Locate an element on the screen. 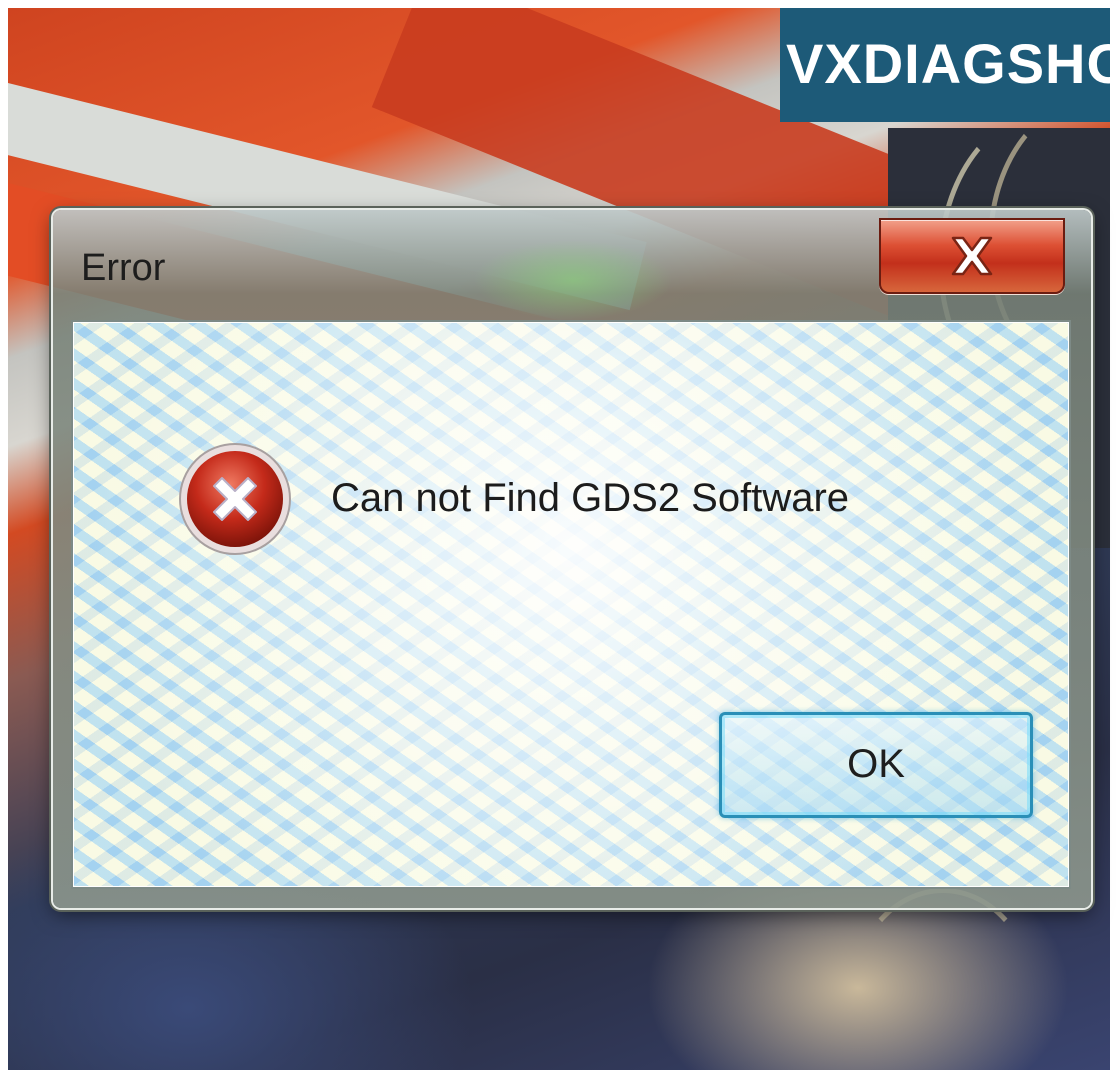 The height and width of the screenshot is (1079, 1118). close-icon is located at coordinates (972, 256).